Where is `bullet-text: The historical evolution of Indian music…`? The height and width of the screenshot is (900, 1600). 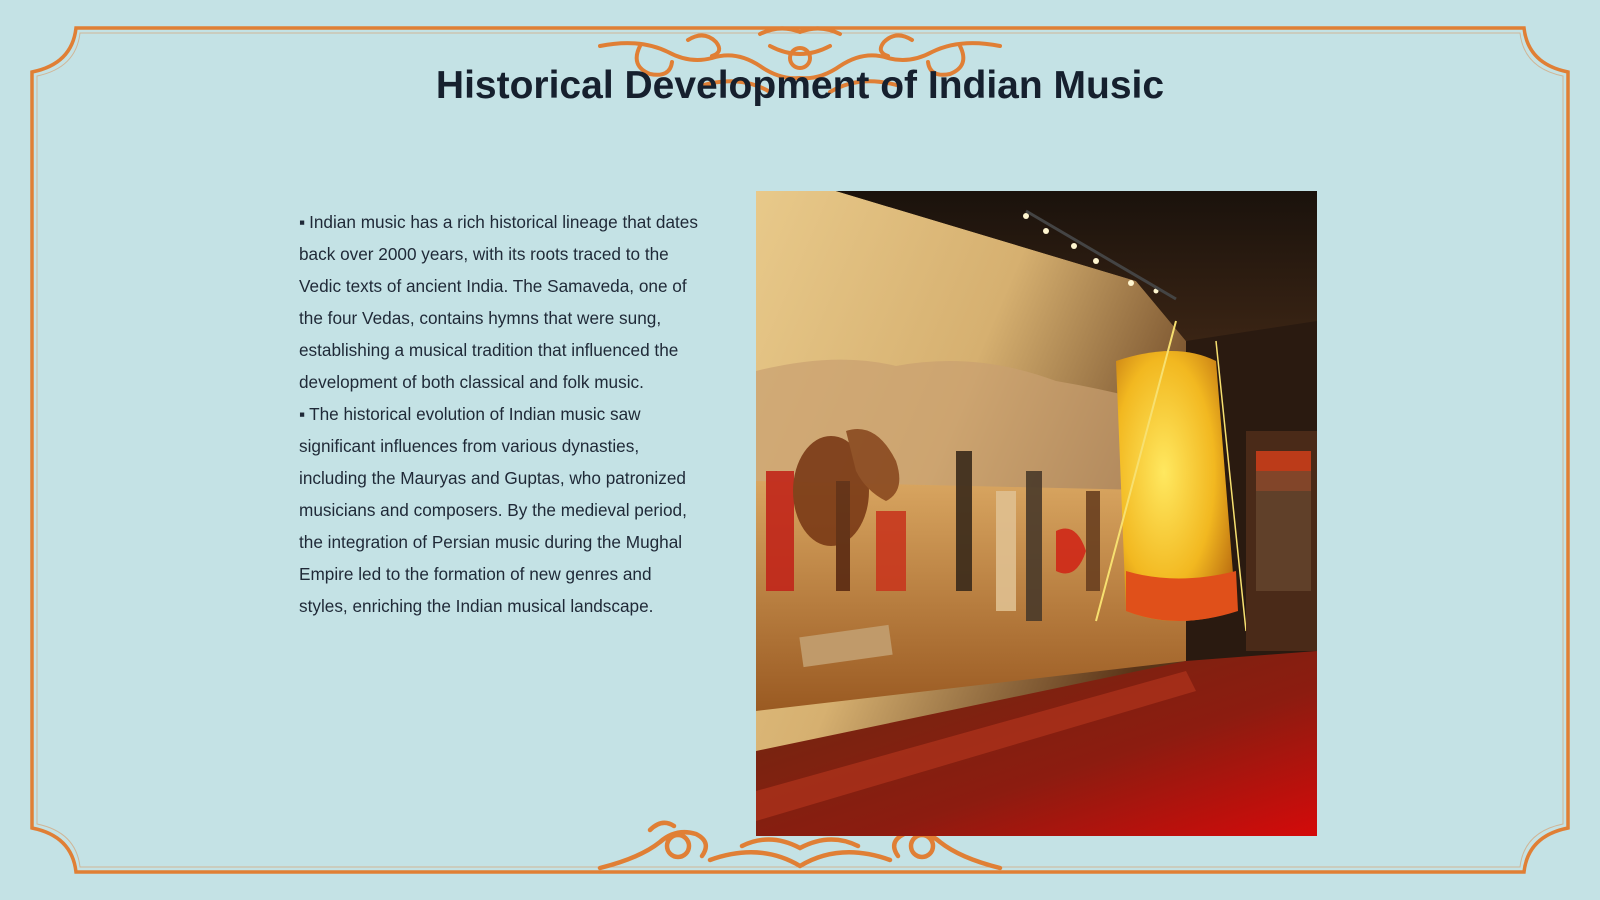 bullet-text: The historical evolution of Indian music… is located at coordinates (493, 510).